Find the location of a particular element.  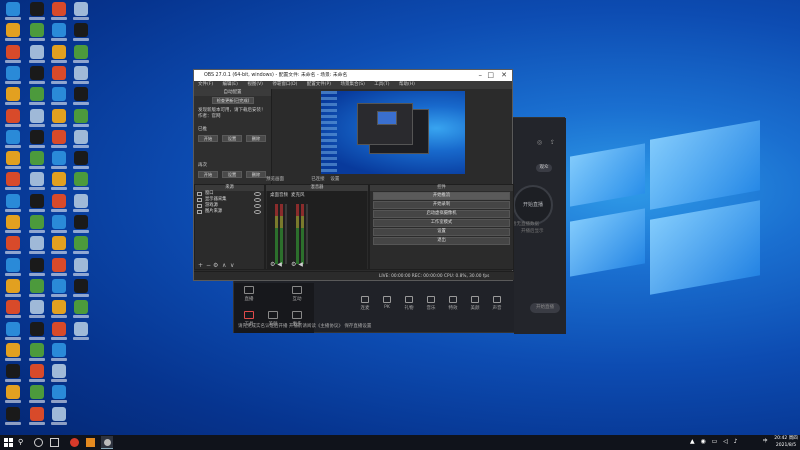

obs-taskbar-icon is located at coordinates (107, 442).